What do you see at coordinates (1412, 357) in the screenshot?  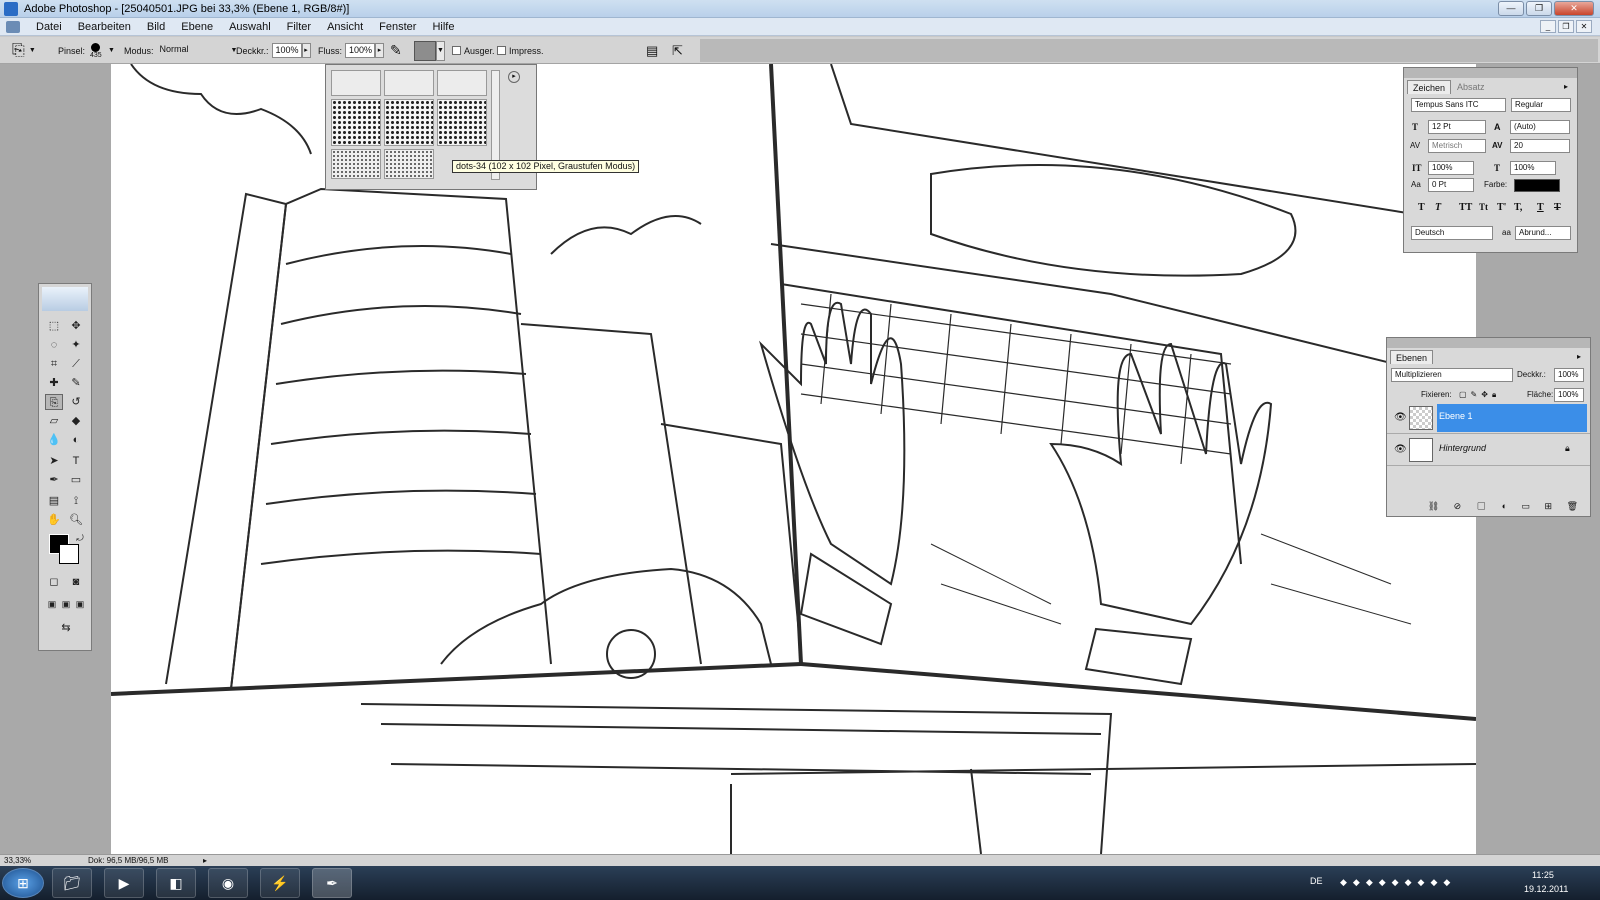 I see `tab-ebenen: Ebenen` at bounding box center [1412, 357].